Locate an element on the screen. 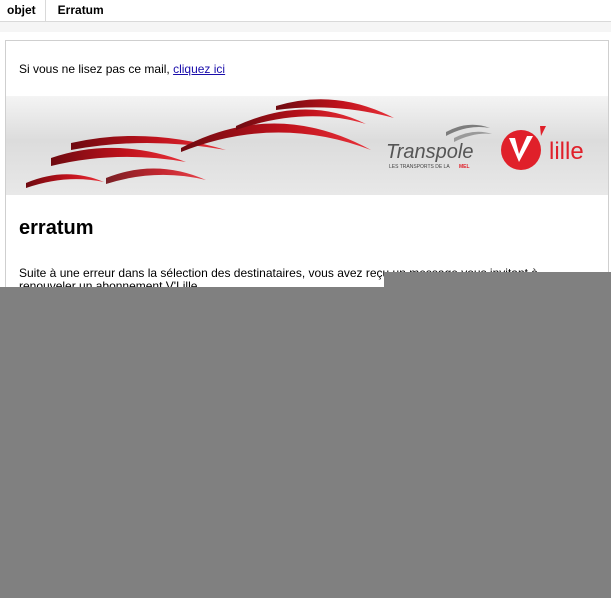  banner-graphic: Transpole LES TRANSPORTS DE LA MEL lille is located at coordinates (305, 143).